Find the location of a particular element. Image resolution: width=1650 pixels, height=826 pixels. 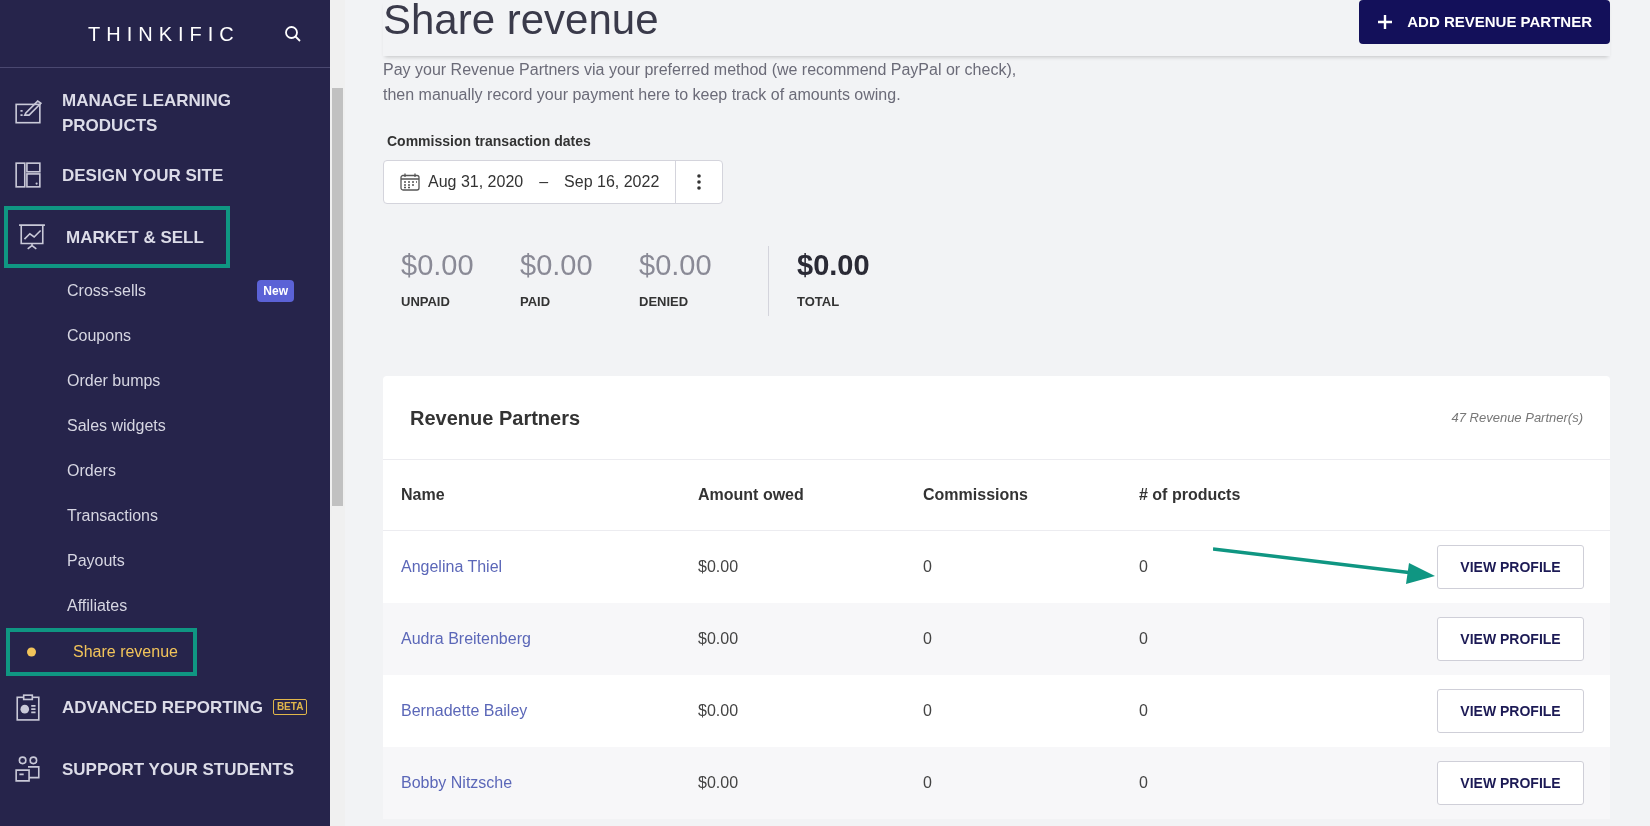

layout-icon is located at coordinates (28, 175).